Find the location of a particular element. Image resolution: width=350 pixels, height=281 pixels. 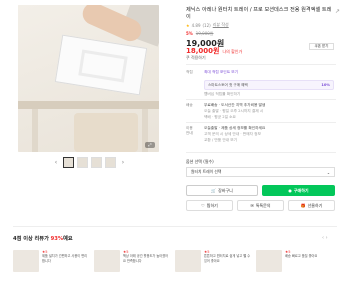

review-text-block: ★5 튼튼하고 원터치로 쉽게 넣고 뺄 수 있어 좋아요 is located at coordinates (227, 265).